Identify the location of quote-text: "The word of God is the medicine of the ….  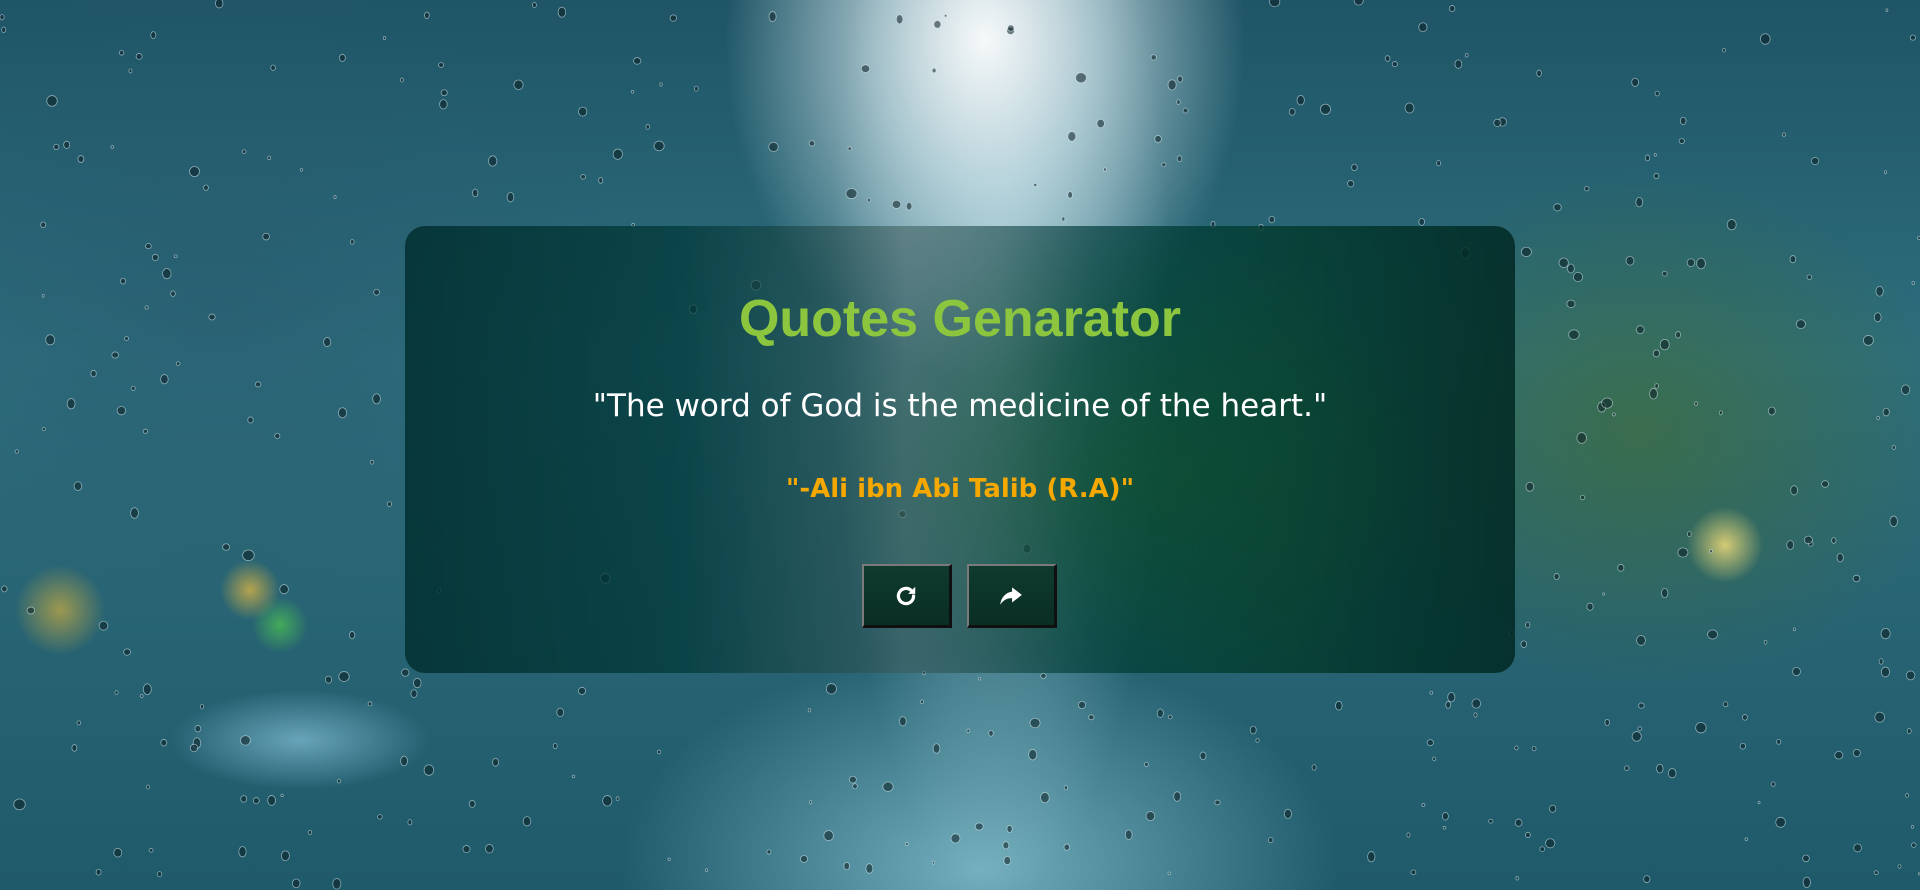
(960, 406).